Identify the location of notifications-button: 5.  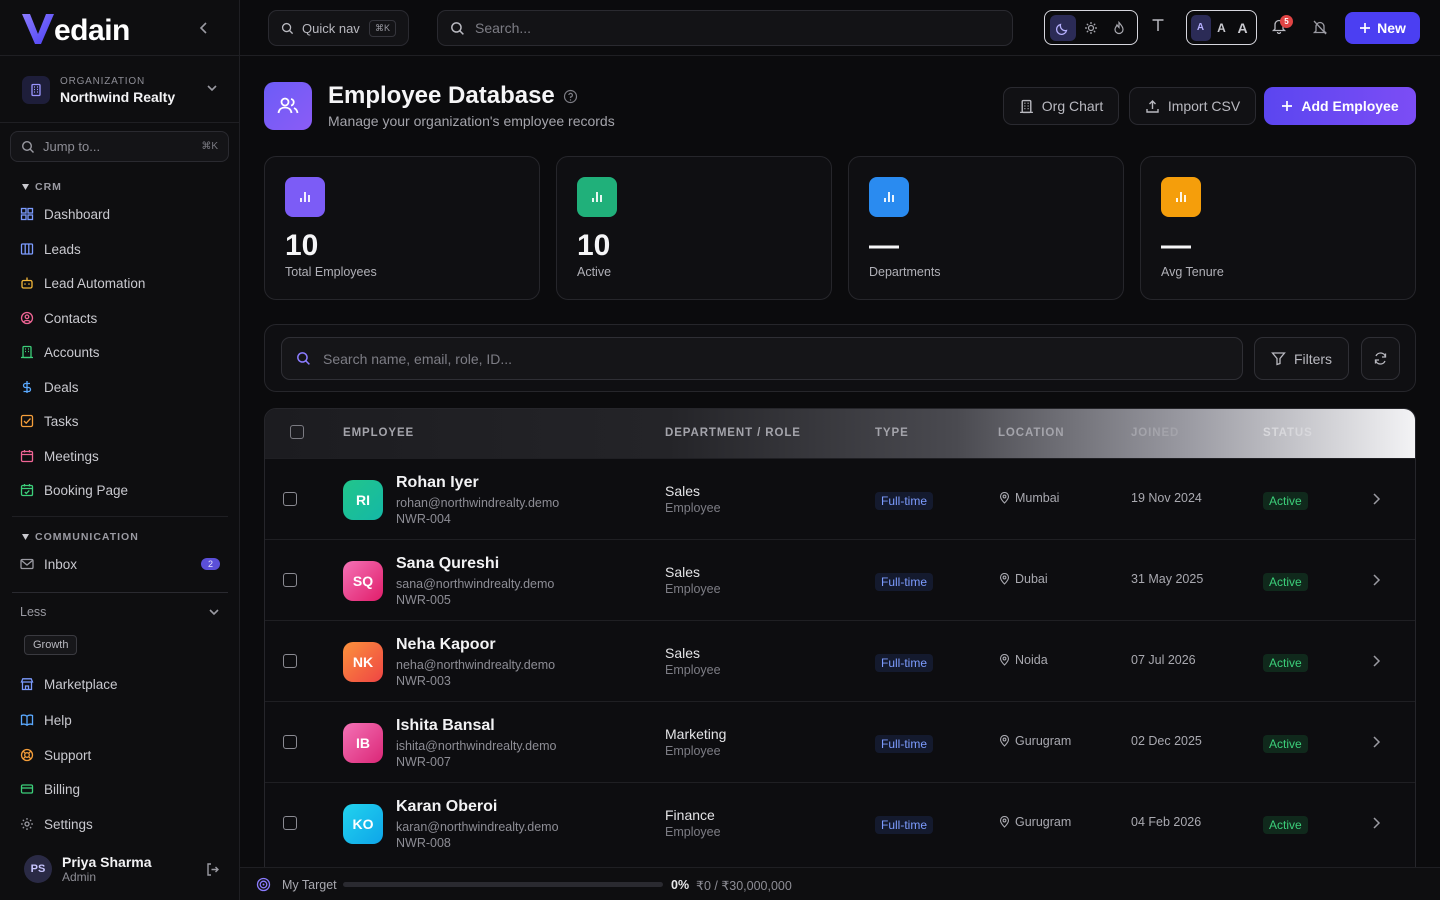
(1282, 26).